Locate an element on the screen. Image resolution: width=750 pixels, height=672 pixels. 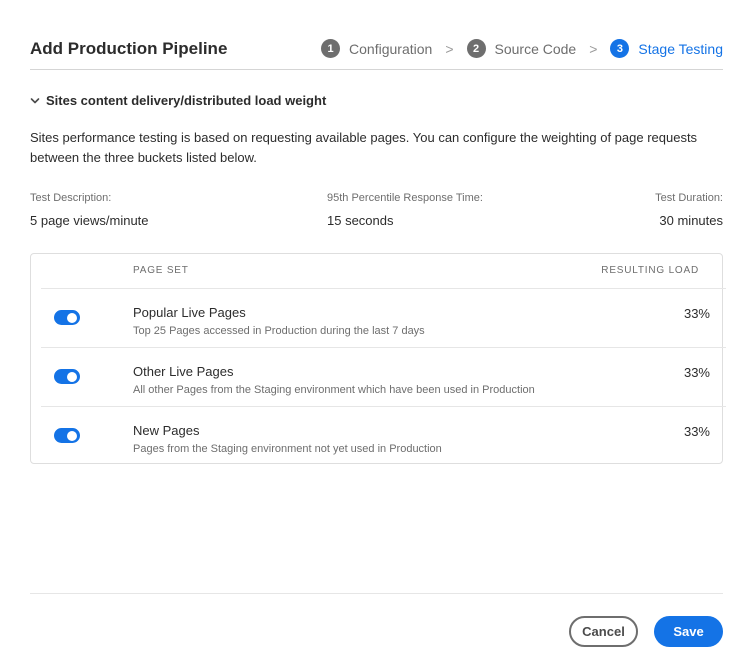
metric-value: 15 seconds is located at coordinates (360, 220).